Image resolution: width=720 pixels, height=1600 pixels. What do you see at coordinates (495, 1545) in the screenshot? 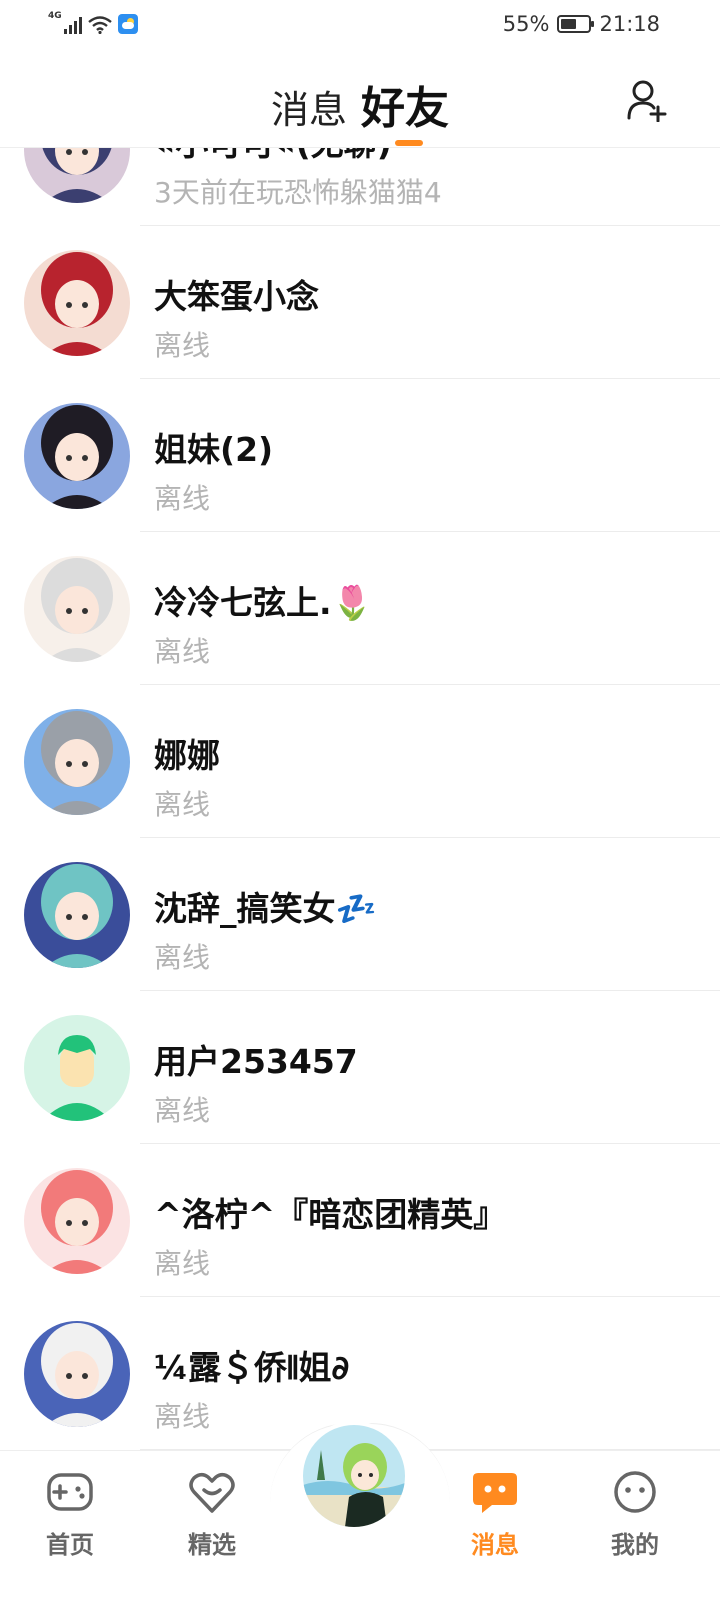
I see `nav-messages-label: 消息` at bounding box center [495, 1545].